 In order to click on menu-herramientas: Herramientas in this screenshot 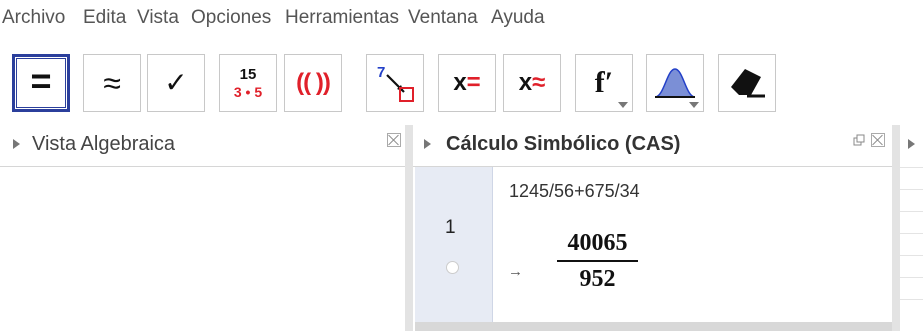, I will do `click(342, 18)`.